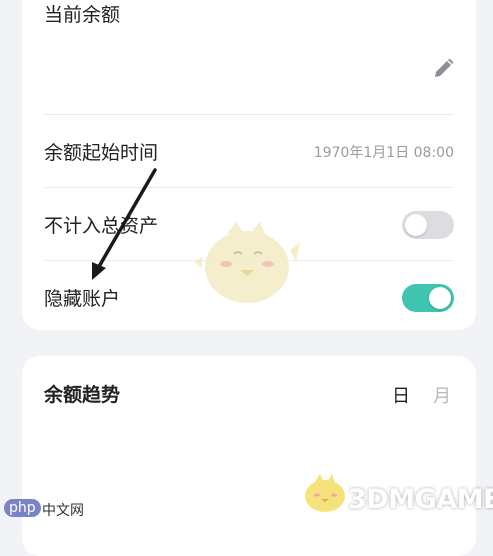 The height and width of the screenshot is (556, 493). Describe the element at coordinates (443, 69) in the screenshot. I see `pencil-icon` at that location.